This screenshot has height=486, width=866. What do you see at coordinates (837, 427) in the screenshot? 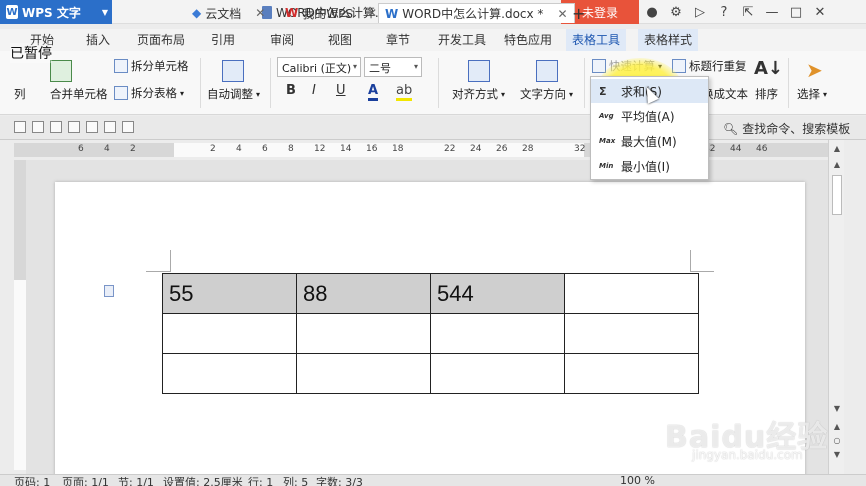
I see `prev-page-icon: ▲` at bounding box center [837, 427].